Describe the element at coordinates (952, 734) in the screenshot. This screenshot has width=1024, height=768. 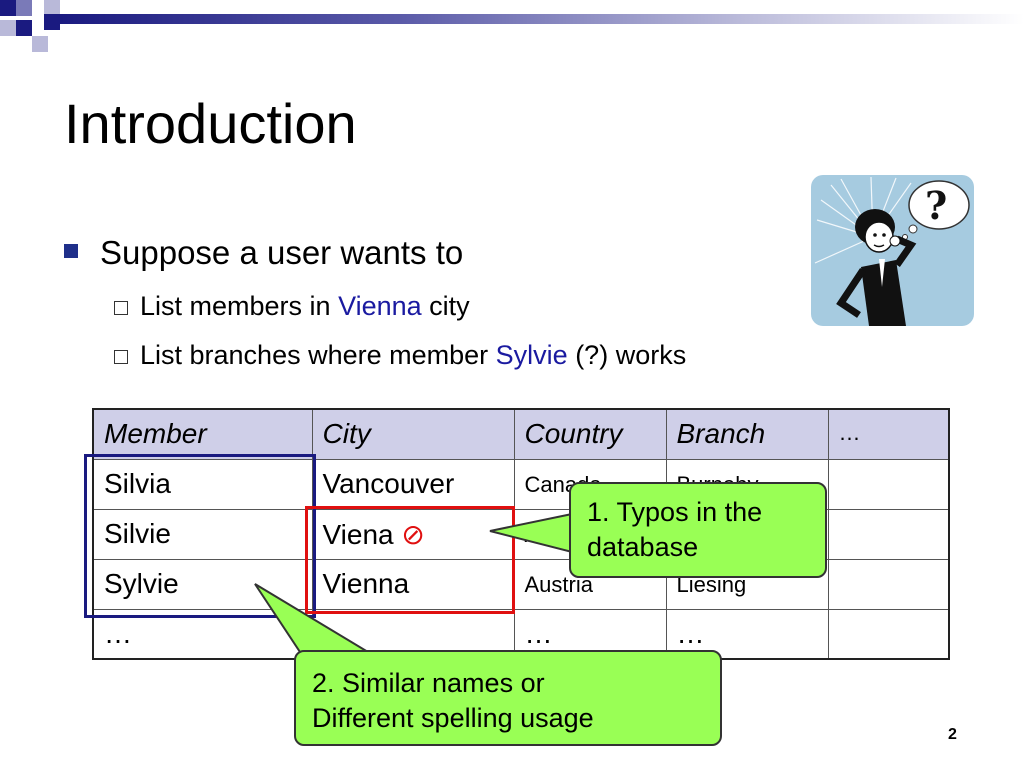
I see `page-number: 2` at that location.